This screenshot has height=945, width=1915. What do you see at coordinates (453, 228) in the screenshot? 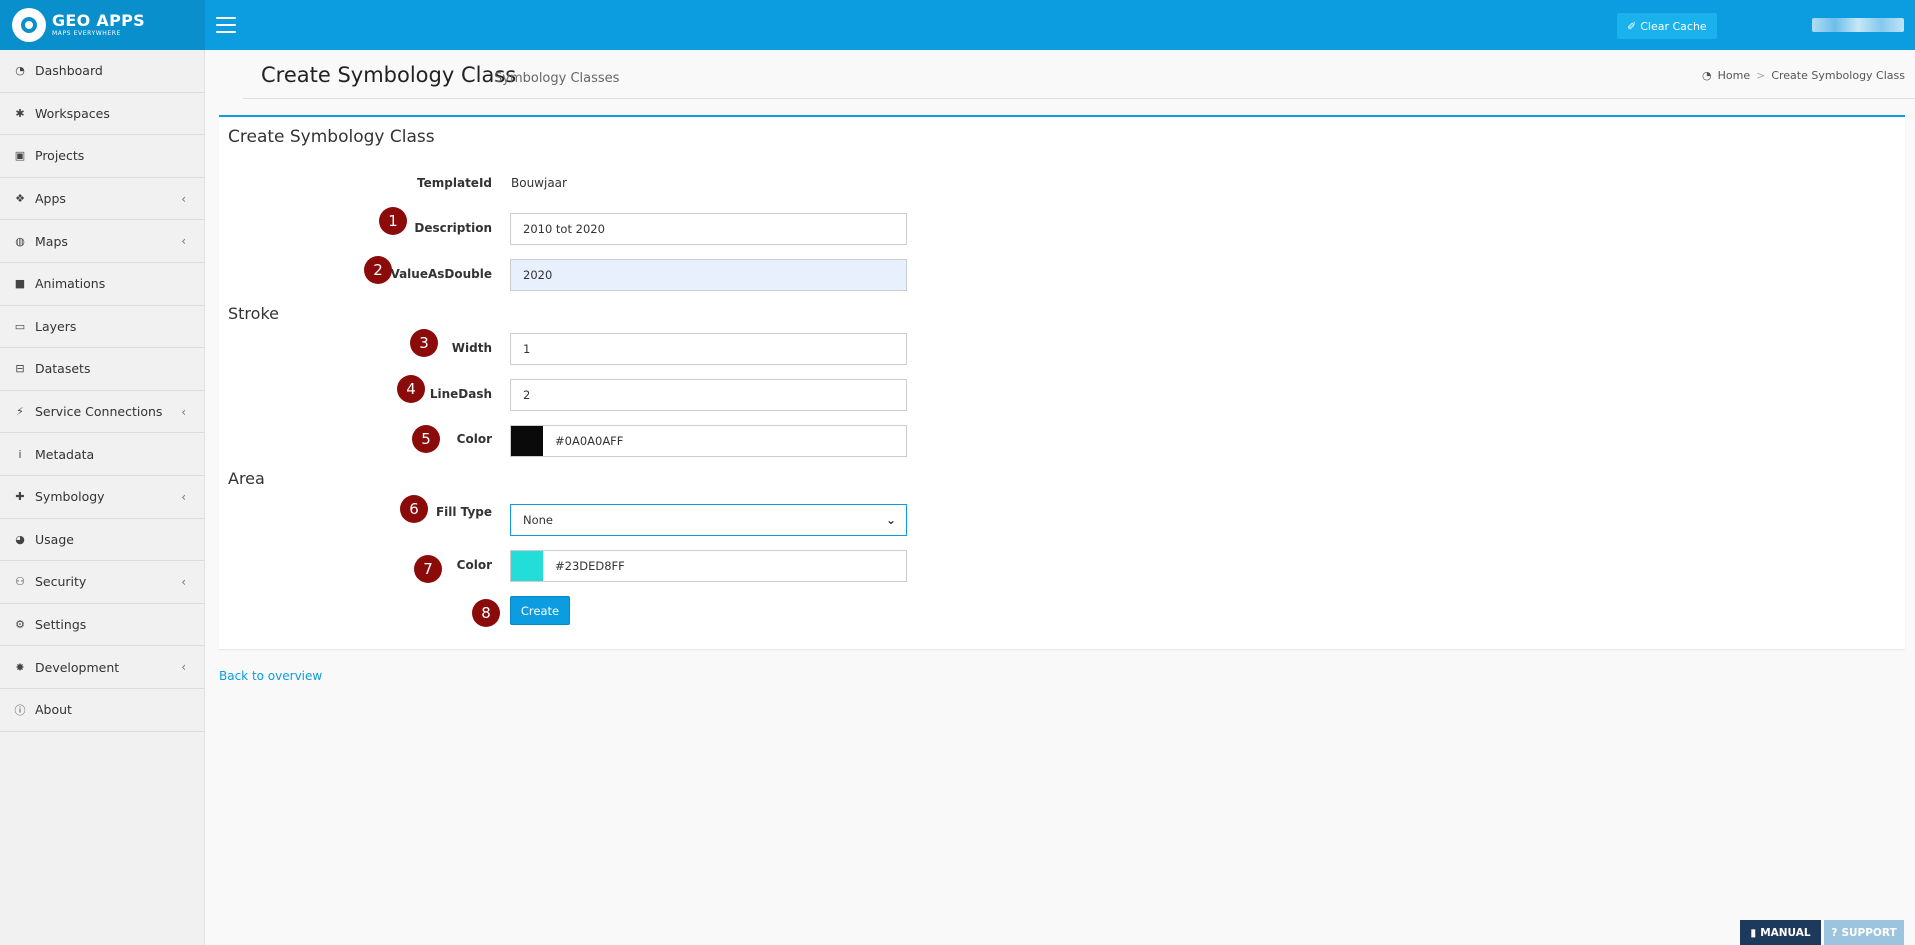
I see `description-label: Description` at bounding box center [453, 228].